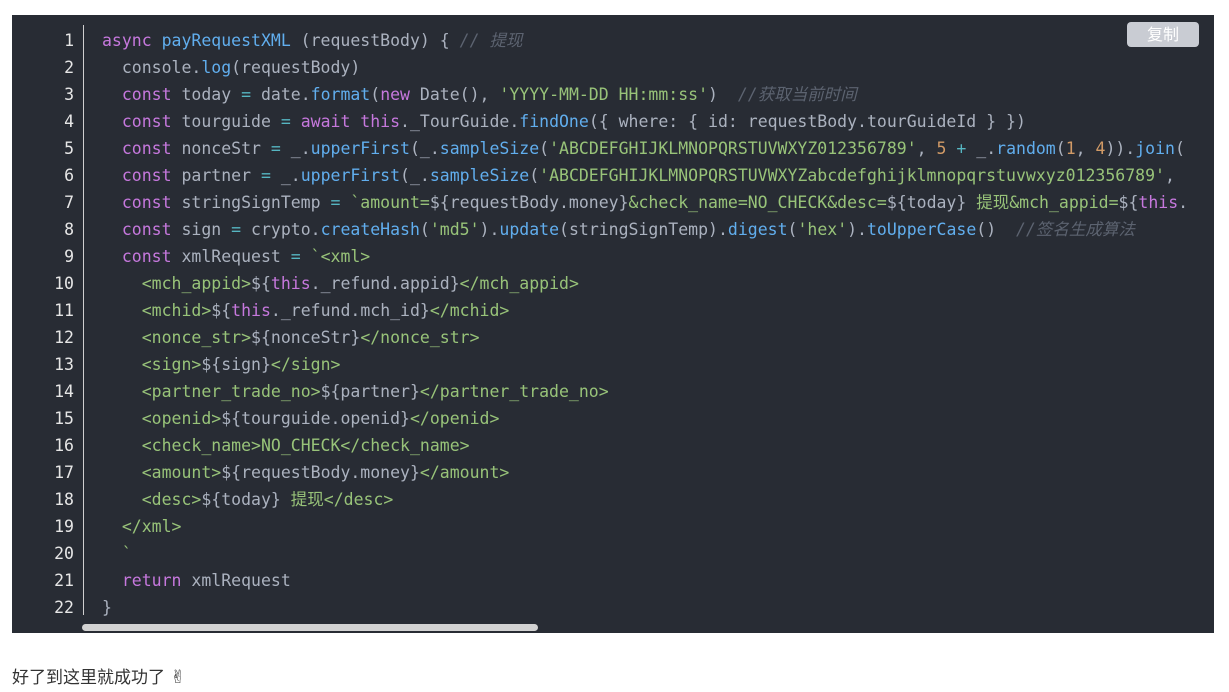 This screenshot has height=692, width=1229. I want to click on line-number: 14, so click(64, 391).